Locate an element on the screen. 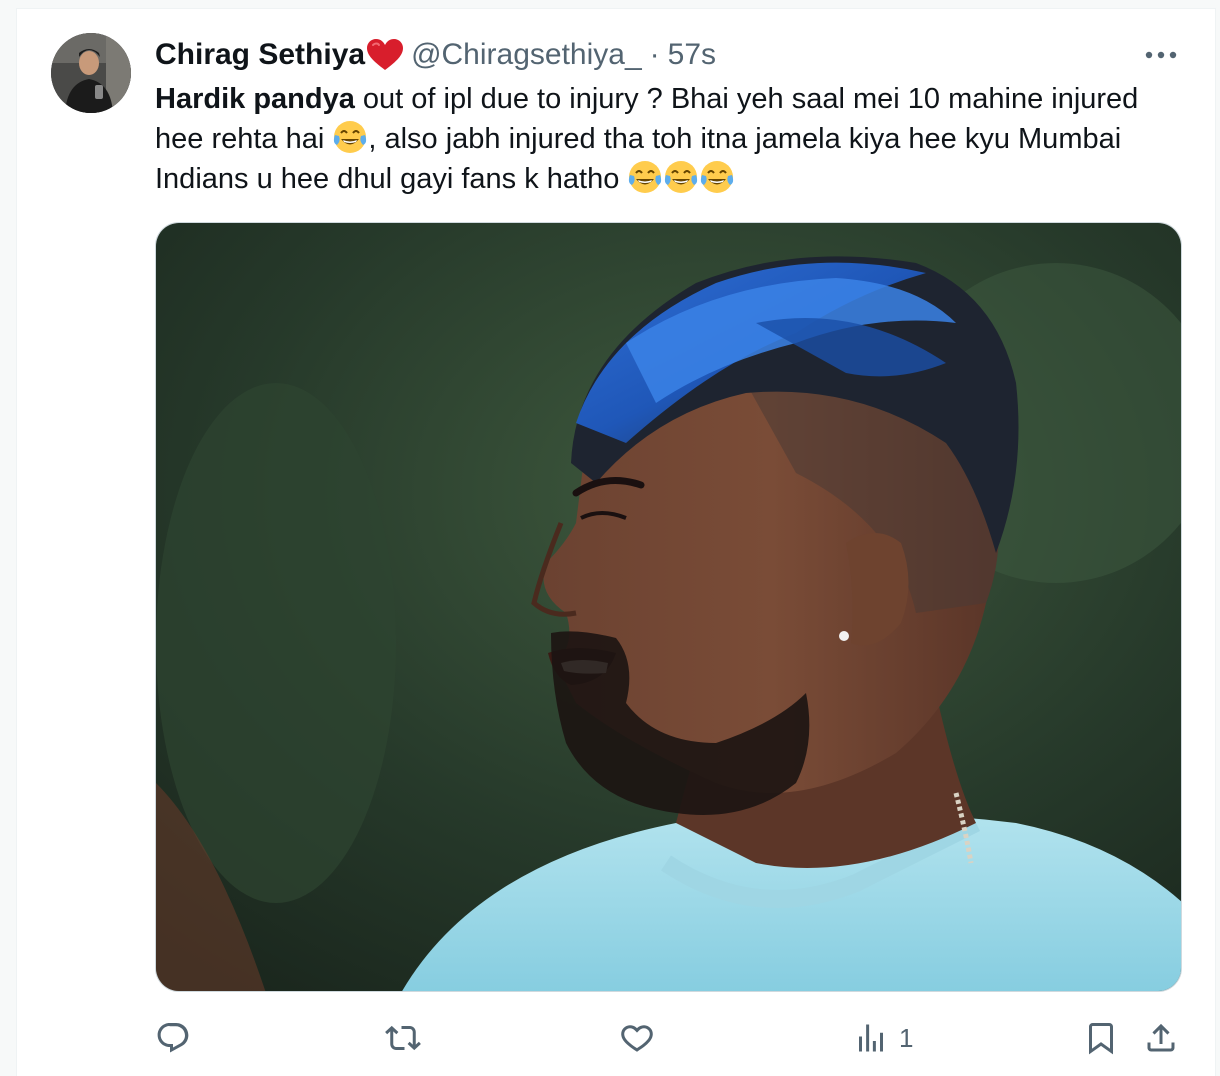  bookmark-icon is located at coordinates (1101, 1039).